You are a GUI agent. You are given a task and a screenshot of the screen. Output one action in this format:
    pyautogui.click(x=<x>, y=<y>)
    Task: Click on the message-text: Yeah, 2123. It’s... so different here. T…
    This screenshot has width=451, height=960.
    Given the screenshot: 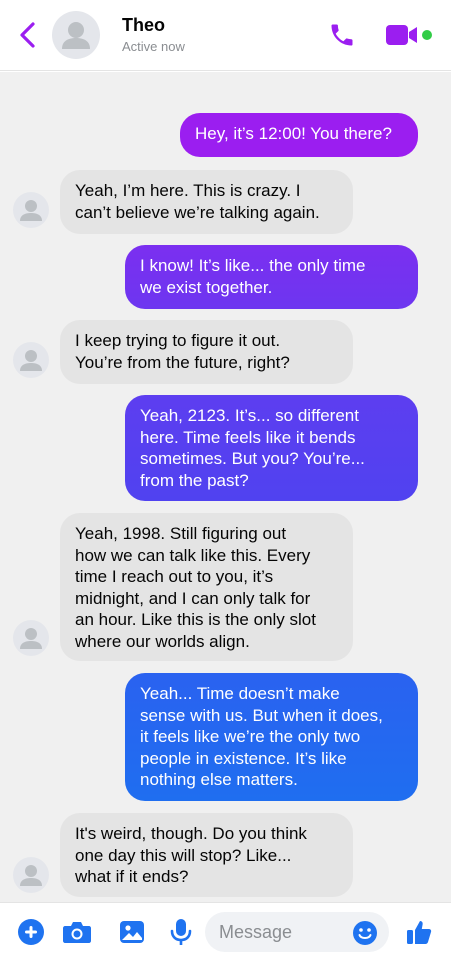 What is the action you would take?
    pyautogui.click(x=252, y=448)
    